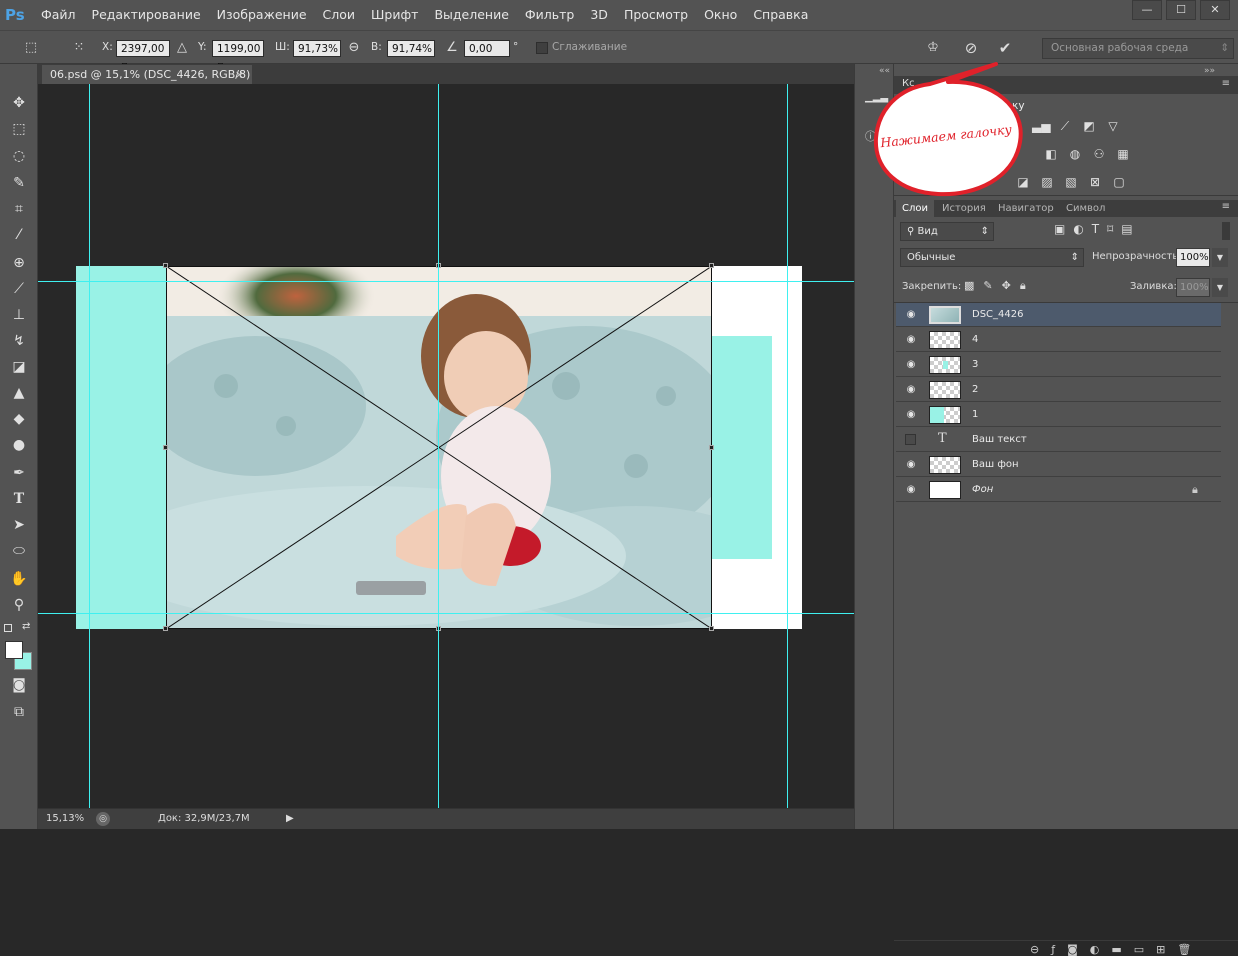  Describe the element at coordinates (19, 367) in the screenshot. I see `eraser-tool-icon: ◪` at that location.